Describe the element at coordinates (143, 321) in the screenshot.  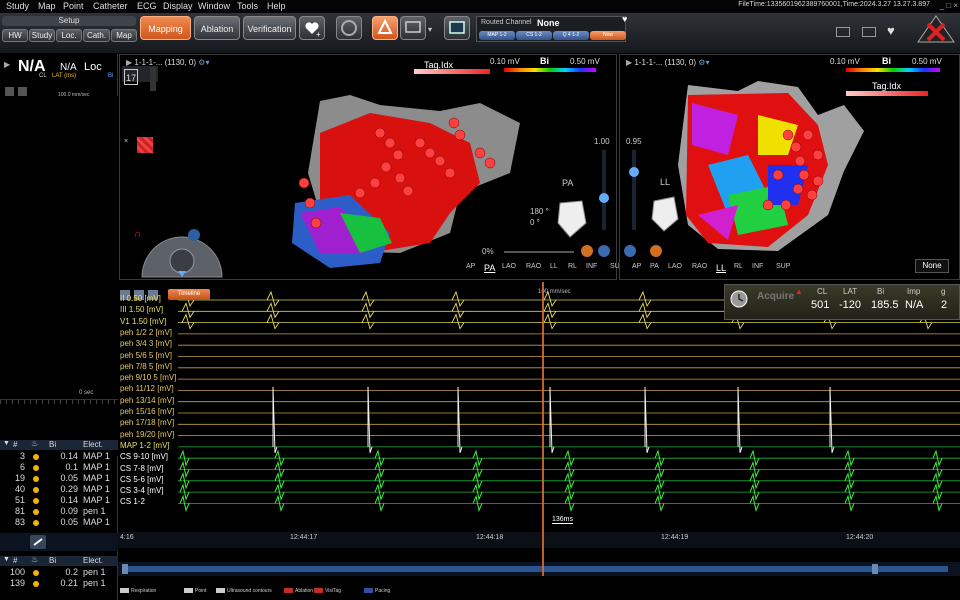
I see `channel-label: V1 1.50 [mV]` at that location.